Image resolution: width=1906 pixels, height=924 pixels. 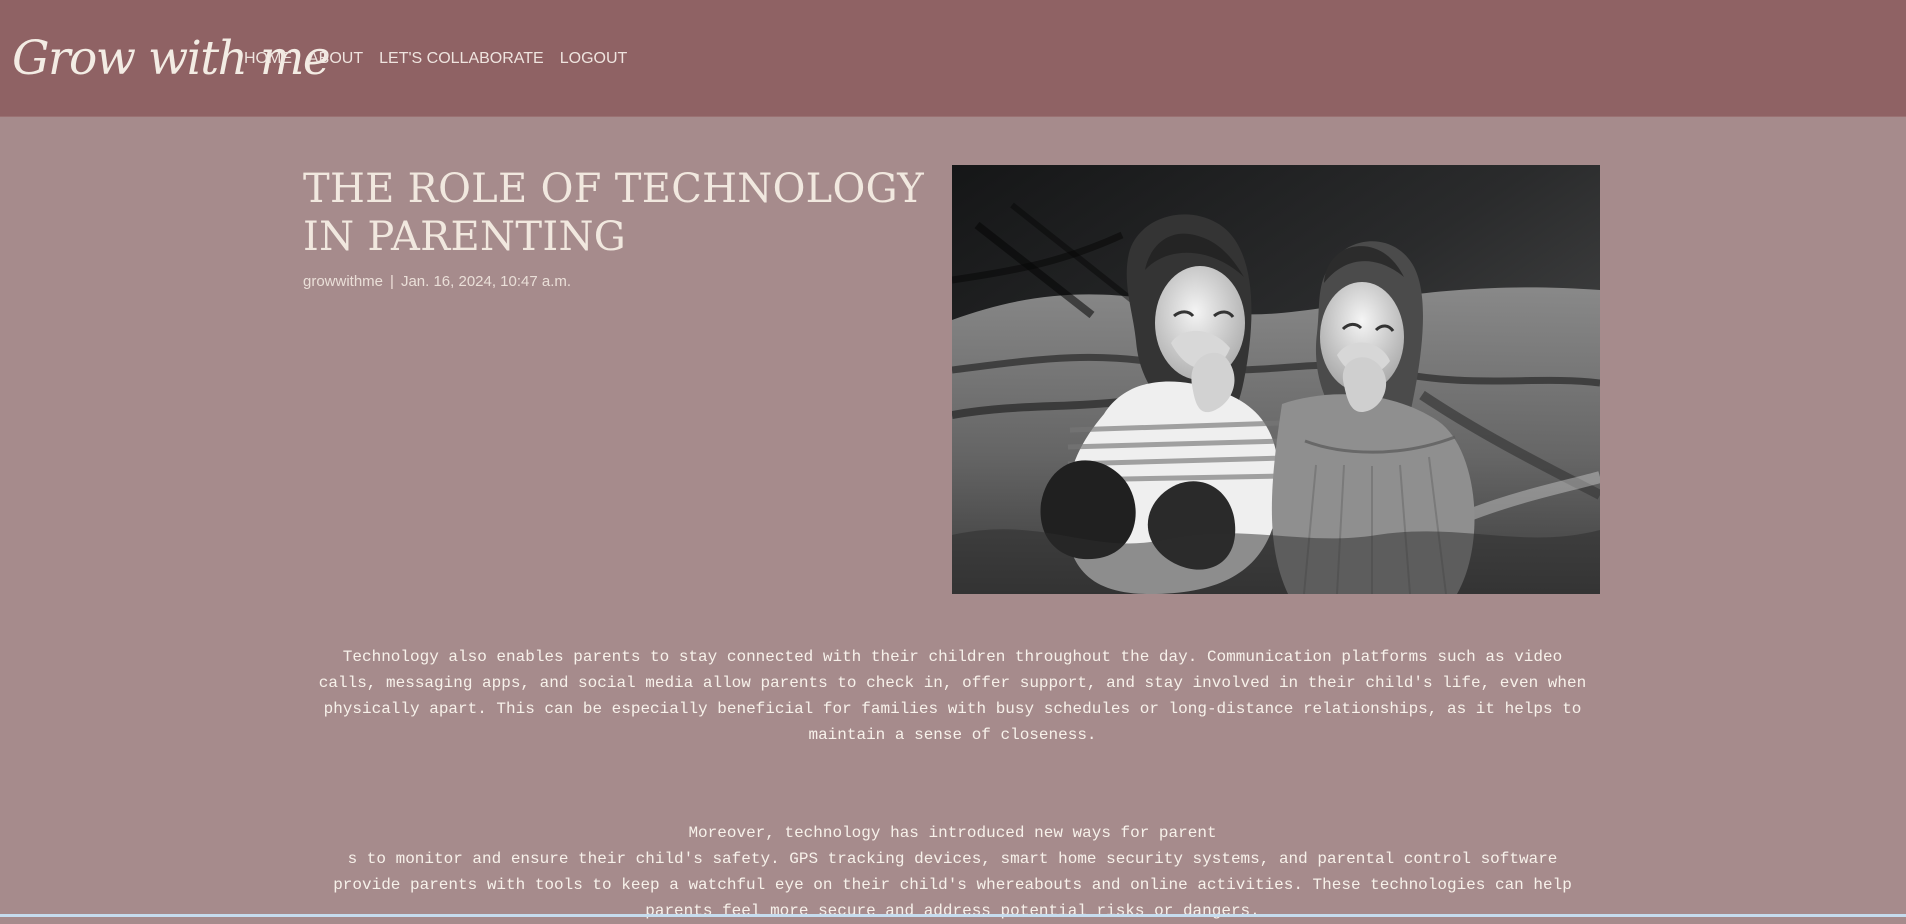 I want to click on nav-link-collaborate: LET'S COLLABORATE, so click(x=461, y=59).